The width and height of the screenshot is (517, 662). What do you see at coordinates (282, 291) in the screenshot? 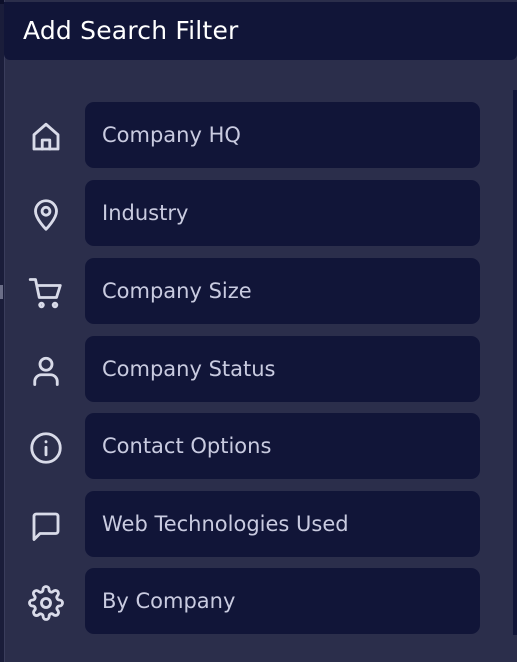
I see `filter-option-company-size: Company Size` at bounding box center [282, 291].